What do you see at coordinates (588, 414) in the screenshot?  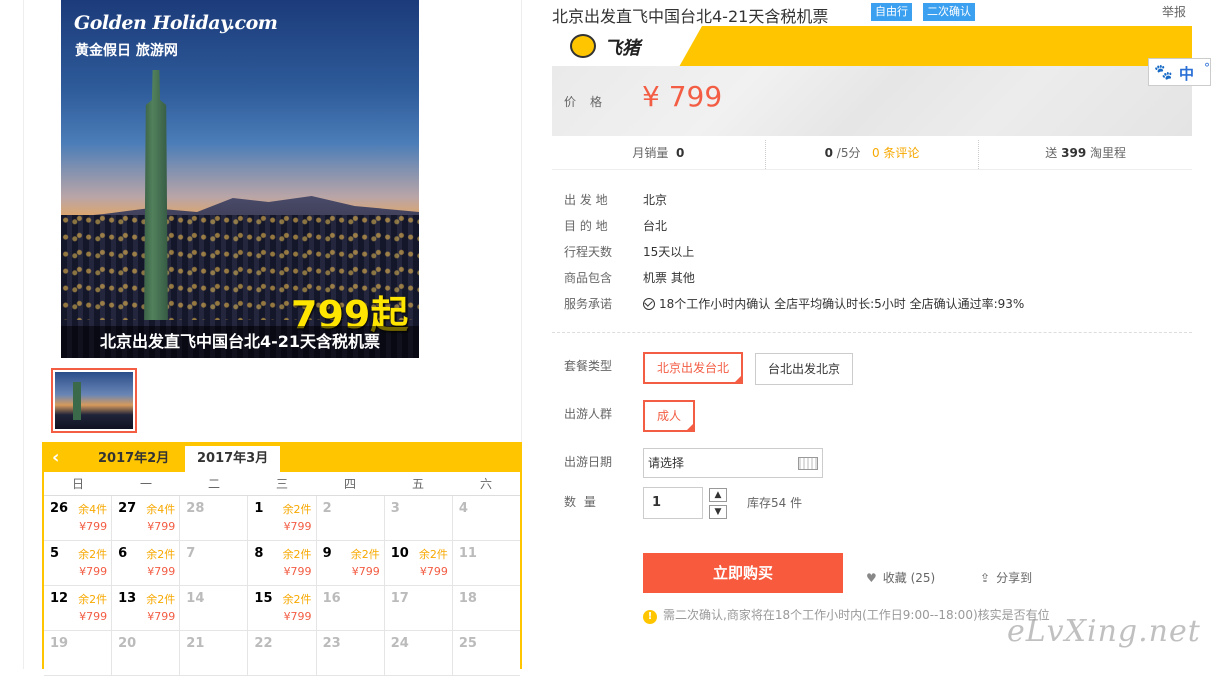 I see `group-label: 出游人群` at bounding box center [588, 414].